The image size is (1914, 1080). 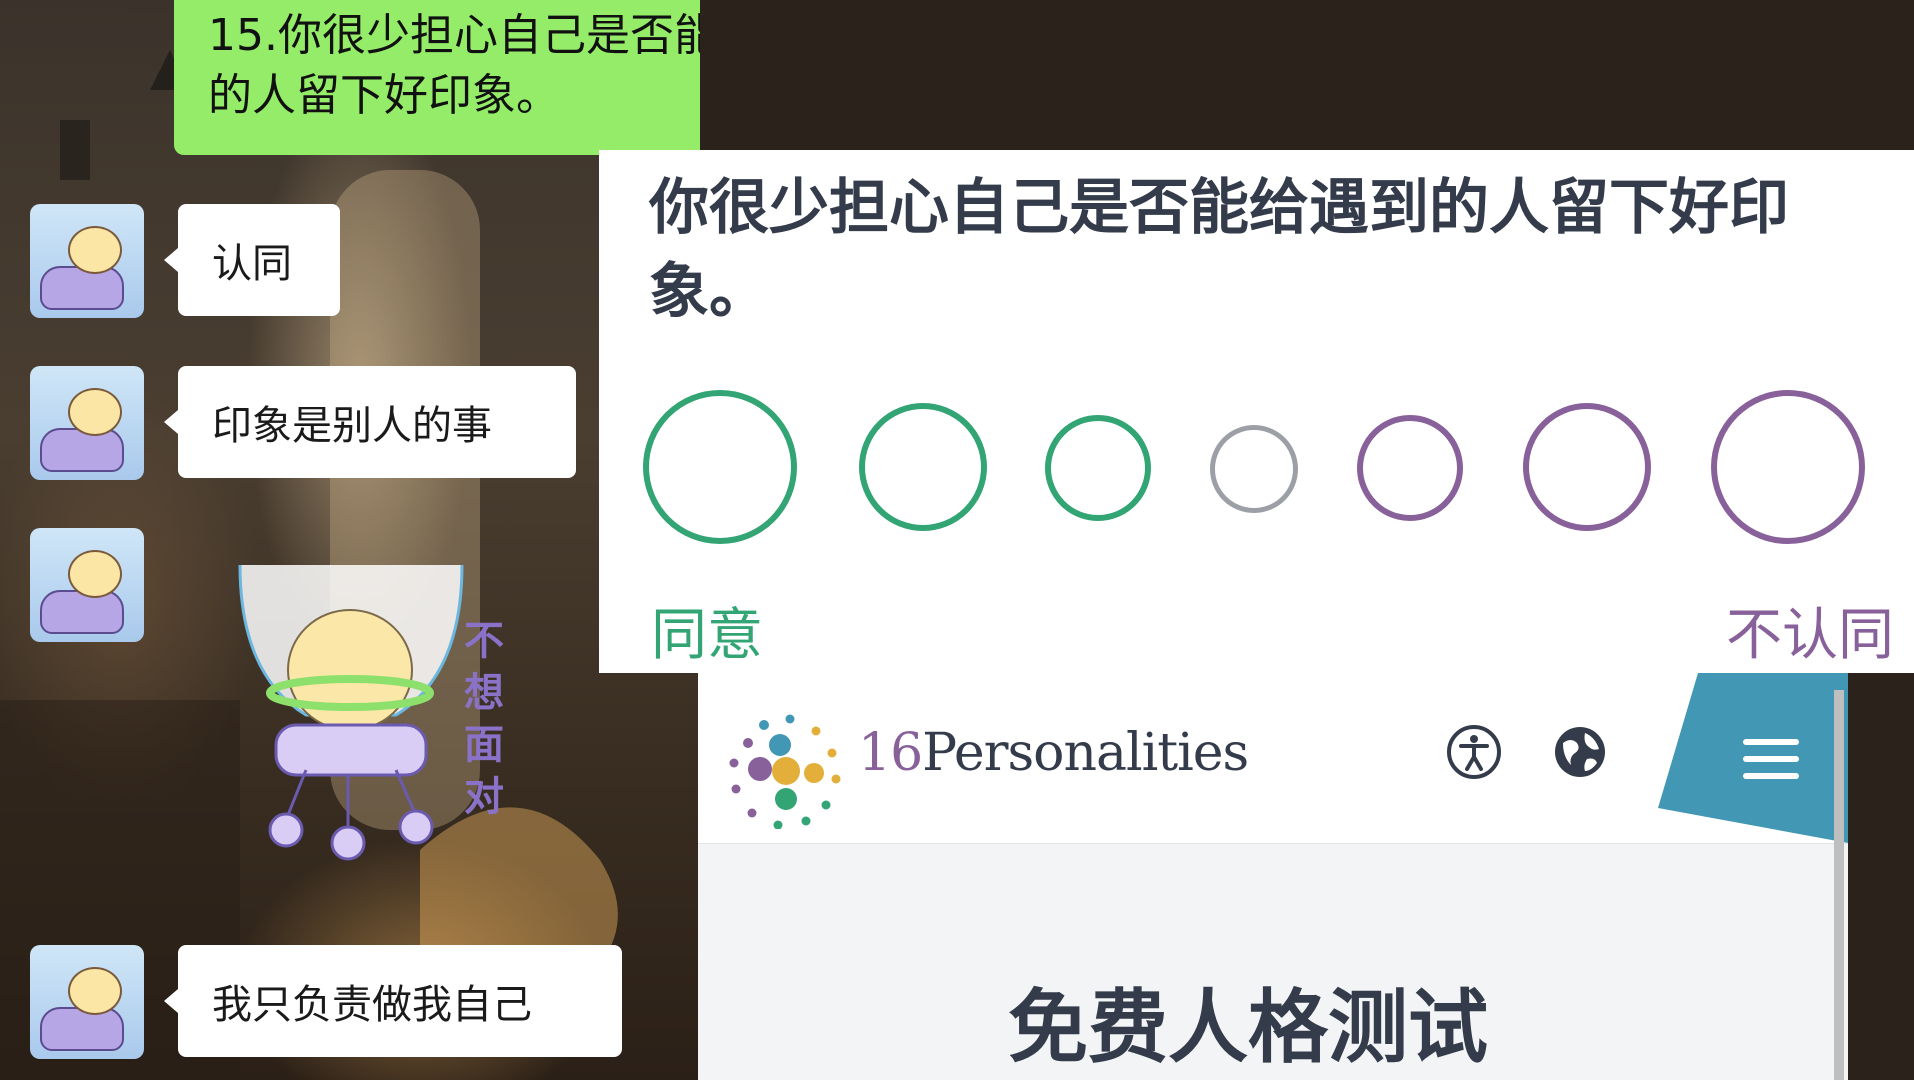 I want to click on question-text: 你很少担心自己是否能给遇到的人留下好印象。, so click(x=1219, y=250).